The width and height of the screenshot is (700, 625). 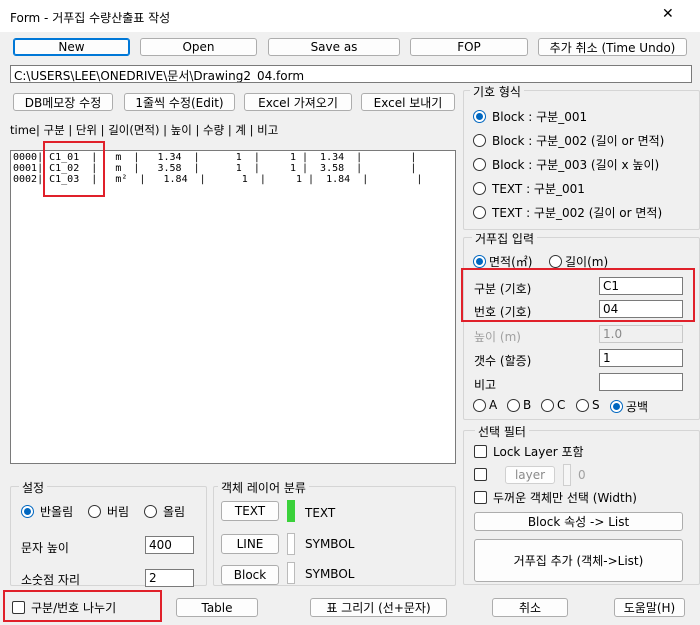 I want to click on note-option-blank: 공백, so click(x=629, y=406).